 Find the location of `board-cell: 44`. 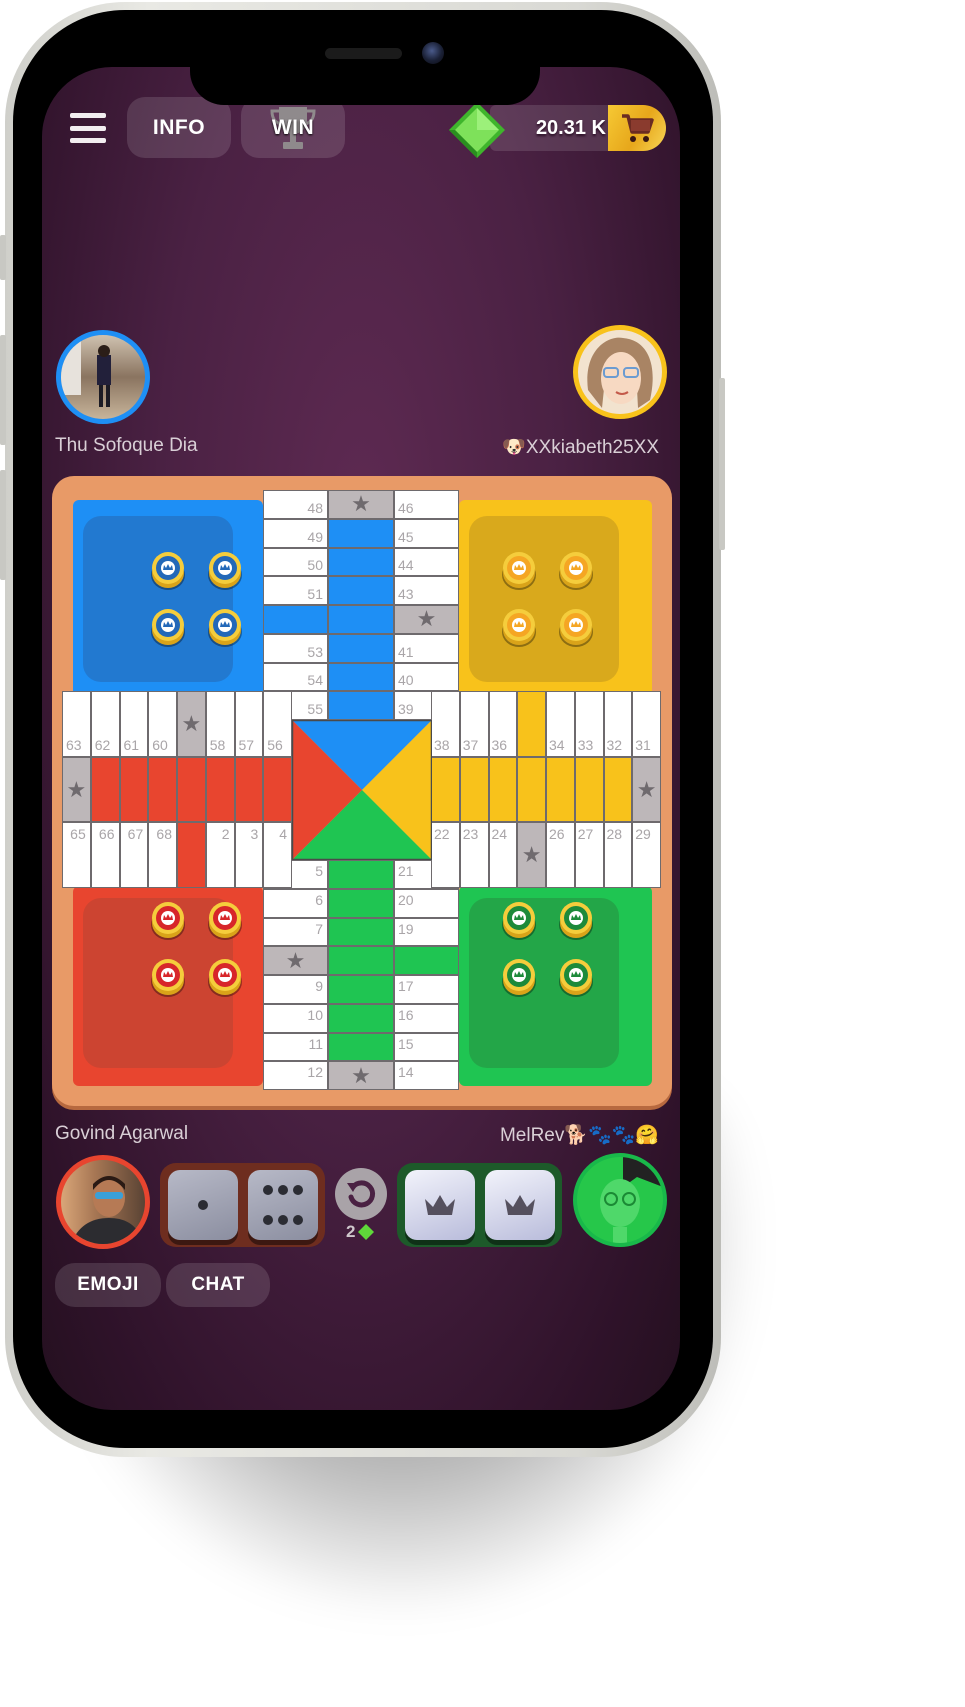

board-cell: 44 is located at coordinates (426, 562).